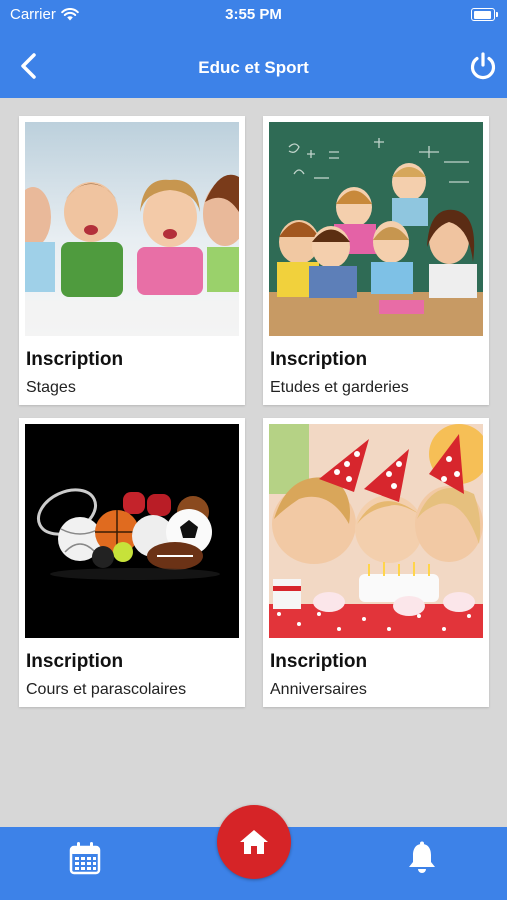 The height and width of the screenshot is (900, 507). What do you see at coordinates (106, 689) in the screenshot?
I see `card-subtitle: Cours et parascolaires` at bounding box center [106, 689].